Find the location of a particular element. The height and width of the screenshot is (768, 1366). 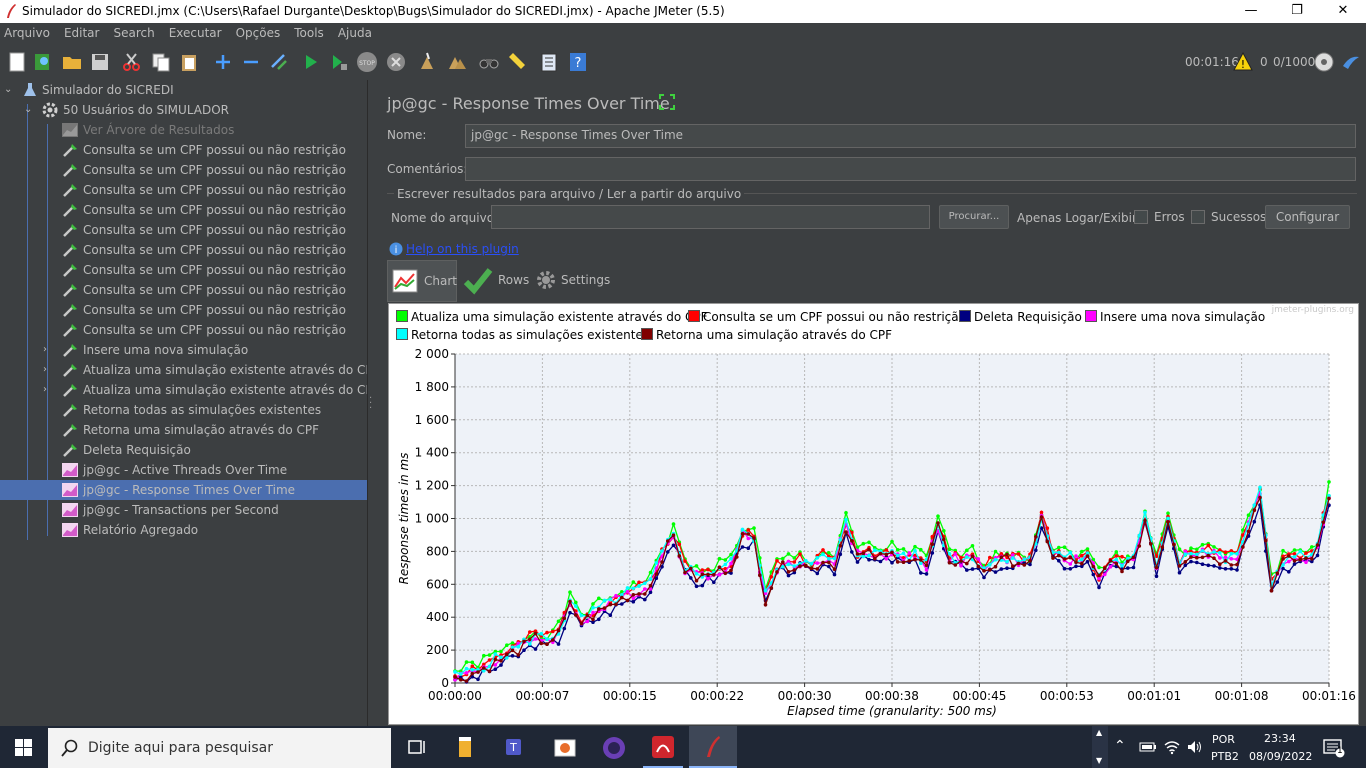

new-file-icon is located at coordinates (17, 62).